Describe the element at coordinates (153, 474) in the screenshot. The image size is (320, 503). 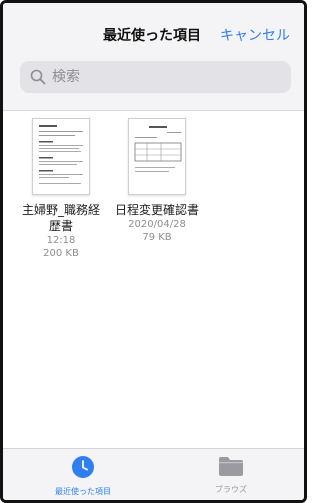
I see `tab-bar: 最近使った項目 ブラウズ` at that location.